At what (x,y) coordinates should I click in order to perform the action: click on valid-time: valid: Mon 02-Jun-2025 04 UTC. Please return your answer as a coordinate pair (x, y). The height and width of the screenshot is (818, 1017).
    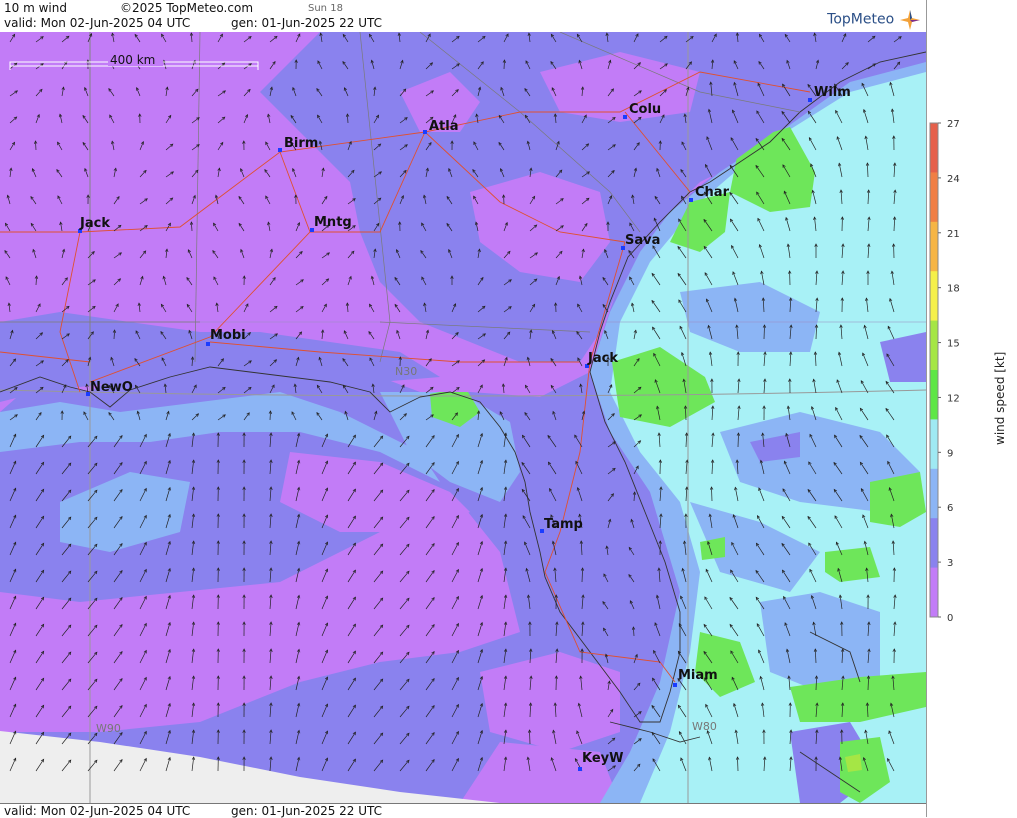
    Looking at the image, I should click on (97, 23).